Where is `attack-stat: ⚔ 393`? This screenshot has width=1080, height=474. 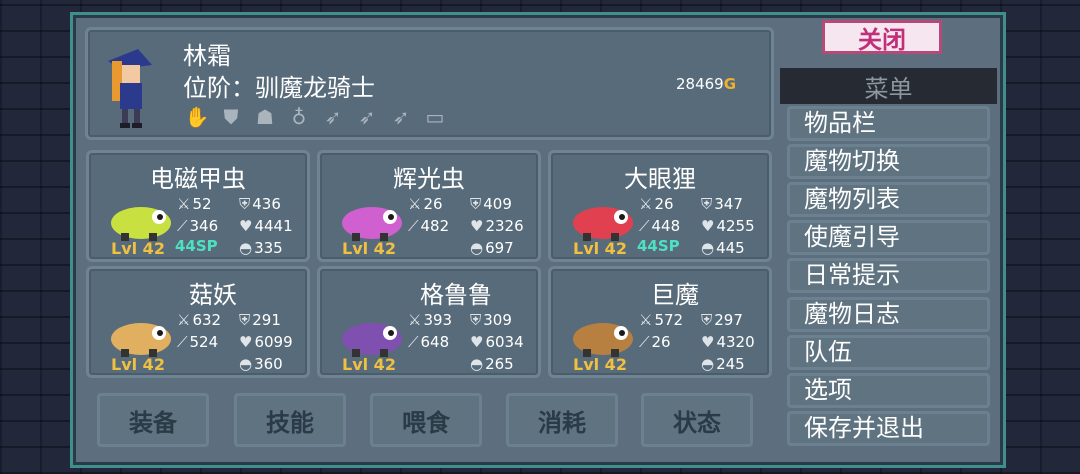 attack-stat: ⚔ 393 is located at coordinates (430, 320).